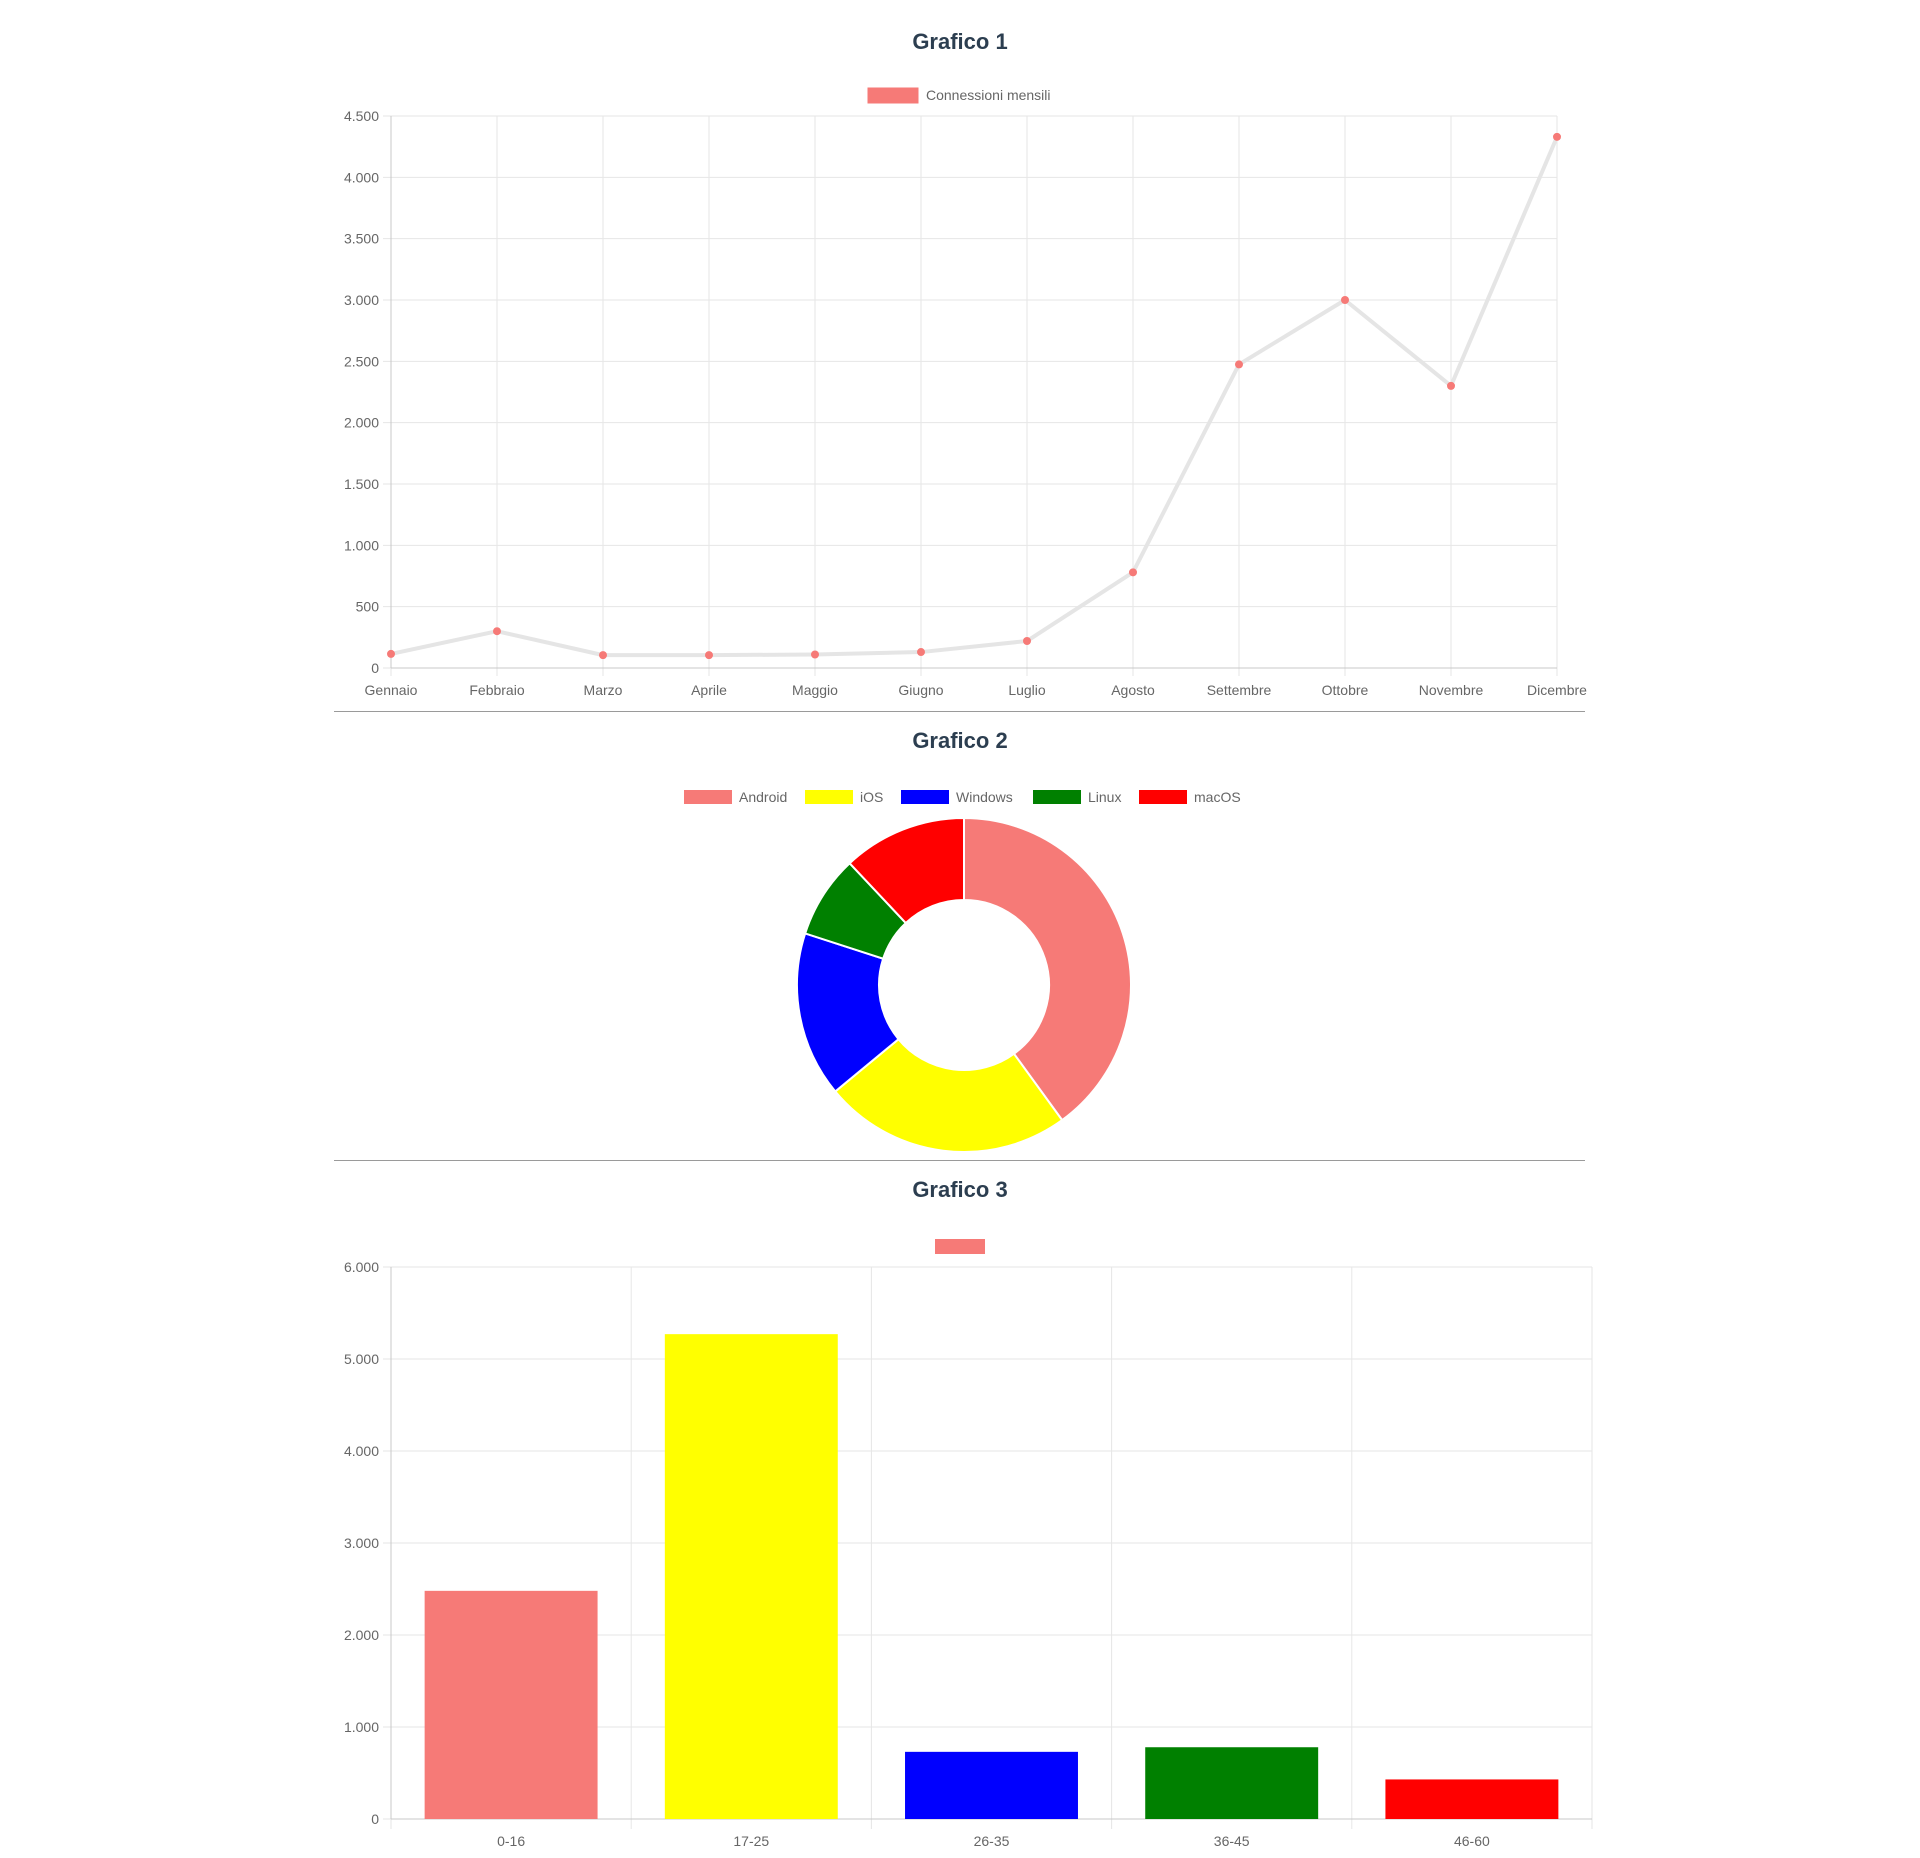  Describe the element at coordinates (1232, 1841) in the screenshot. I see `x-tick-label: 36-45` at that location.